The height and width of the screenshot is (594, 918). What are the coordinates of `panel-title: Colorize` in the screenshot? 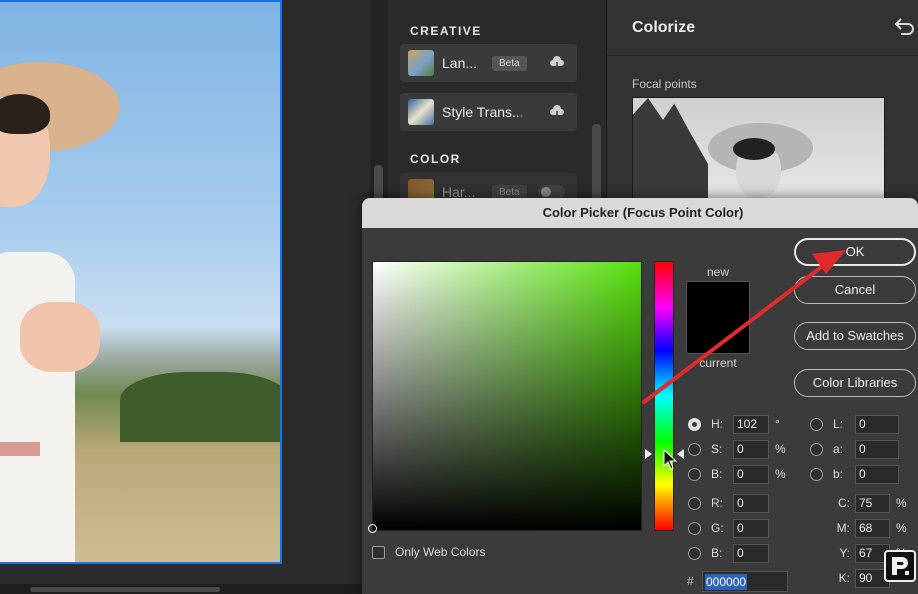 It's located at (664, 27).